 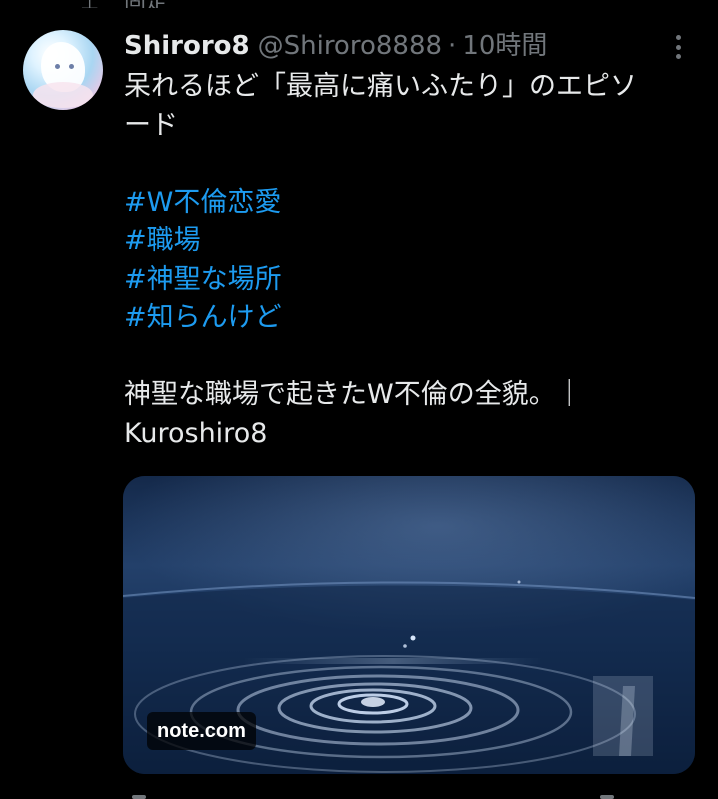 I want to click on link-title-line: 神聖な職場で起きたW不倫の全貌。｜, so click(x=353, y=394).